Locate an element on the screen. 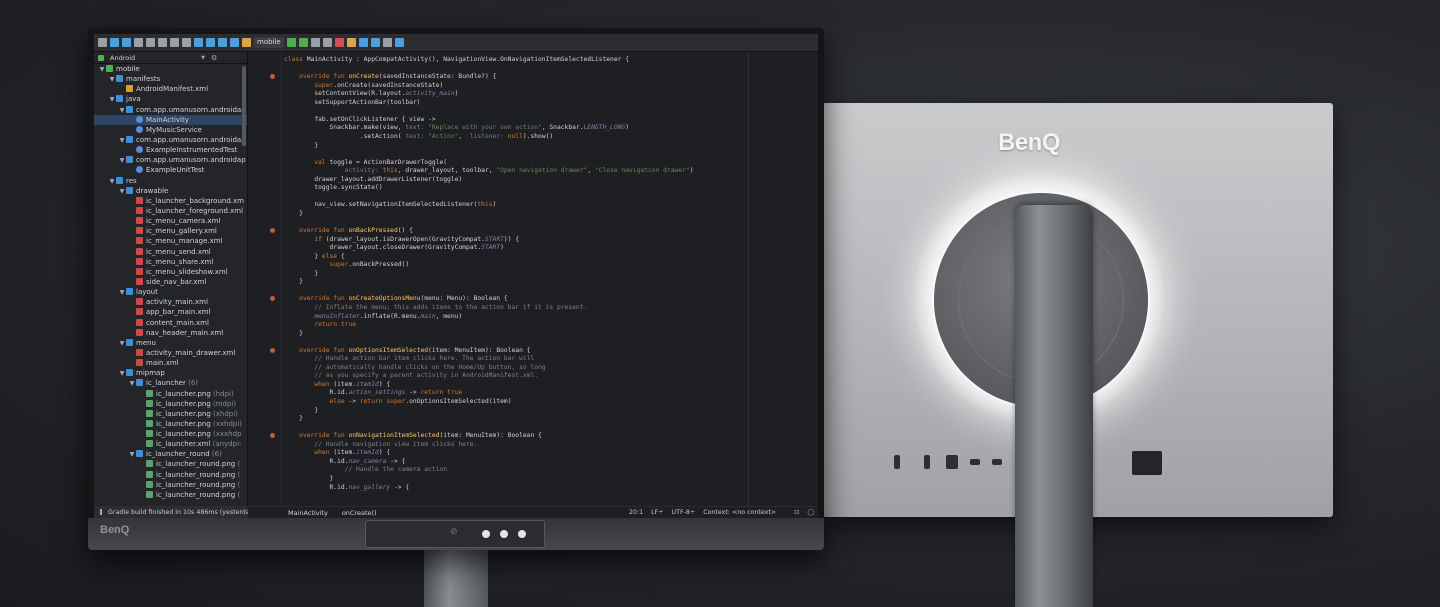 The height and width of the screenshot is (607, 1440). back-icon is located at coordinates (222, 42).